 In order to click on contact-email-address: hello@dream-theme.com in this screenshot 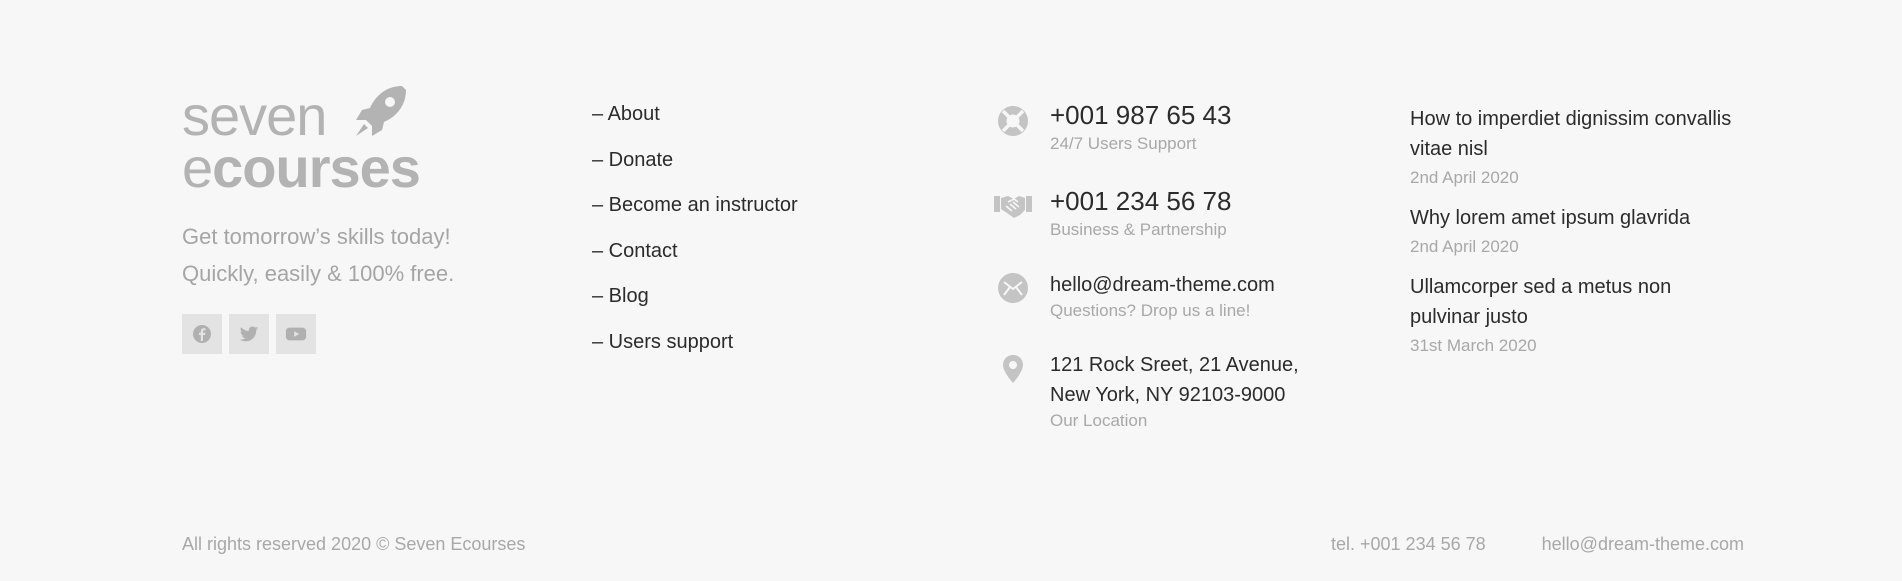, I will do `click(1162, 285)`.